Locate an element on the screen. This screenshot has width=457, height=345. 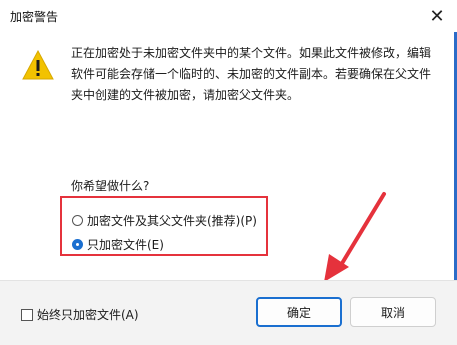
checkbox-icon is located at coordinates (27, 314).